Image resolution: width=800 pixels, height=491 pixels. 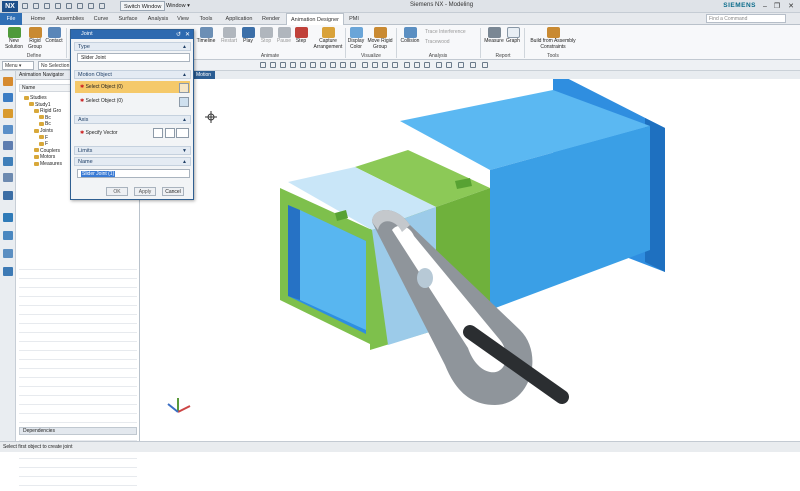 I want to click on vector-dialog-icon, so click(x=170, y=133).